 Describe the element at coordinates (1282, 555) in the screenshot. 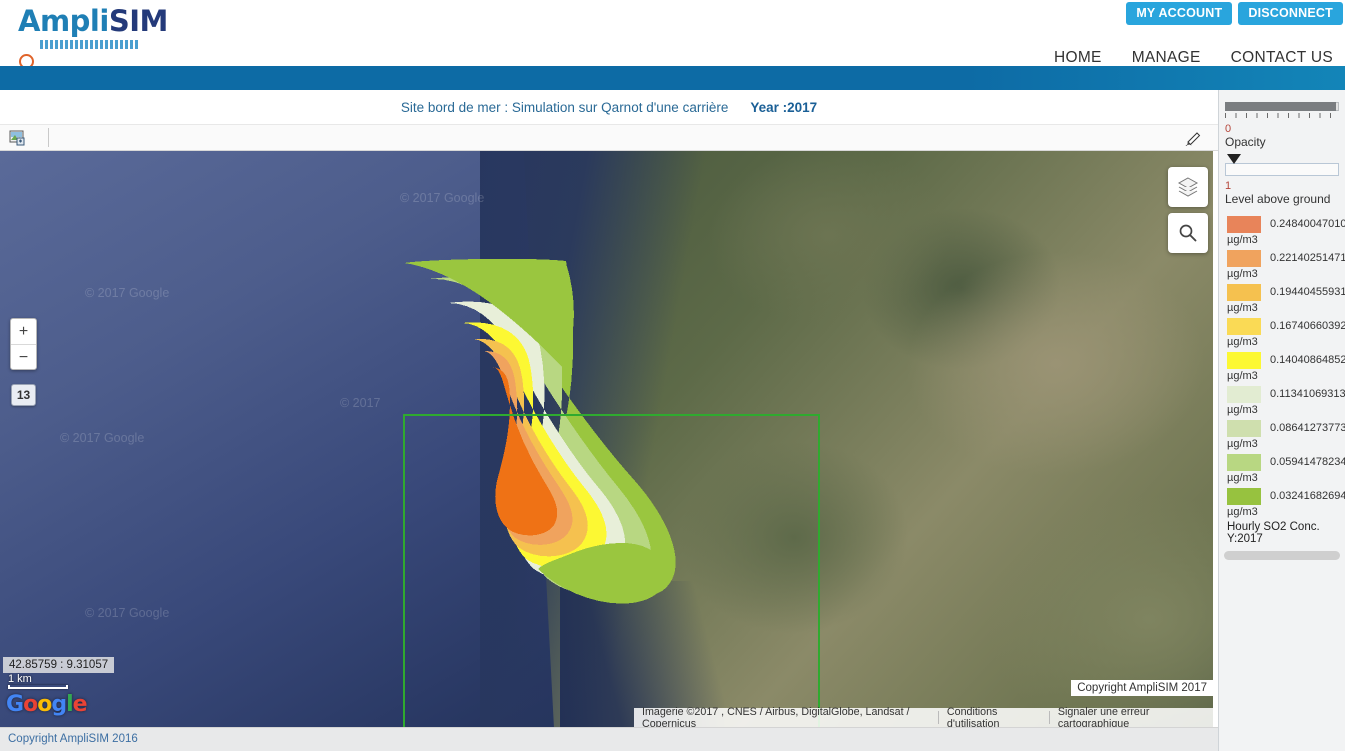

I see `panel-horizontal-scrollbar` at that location.